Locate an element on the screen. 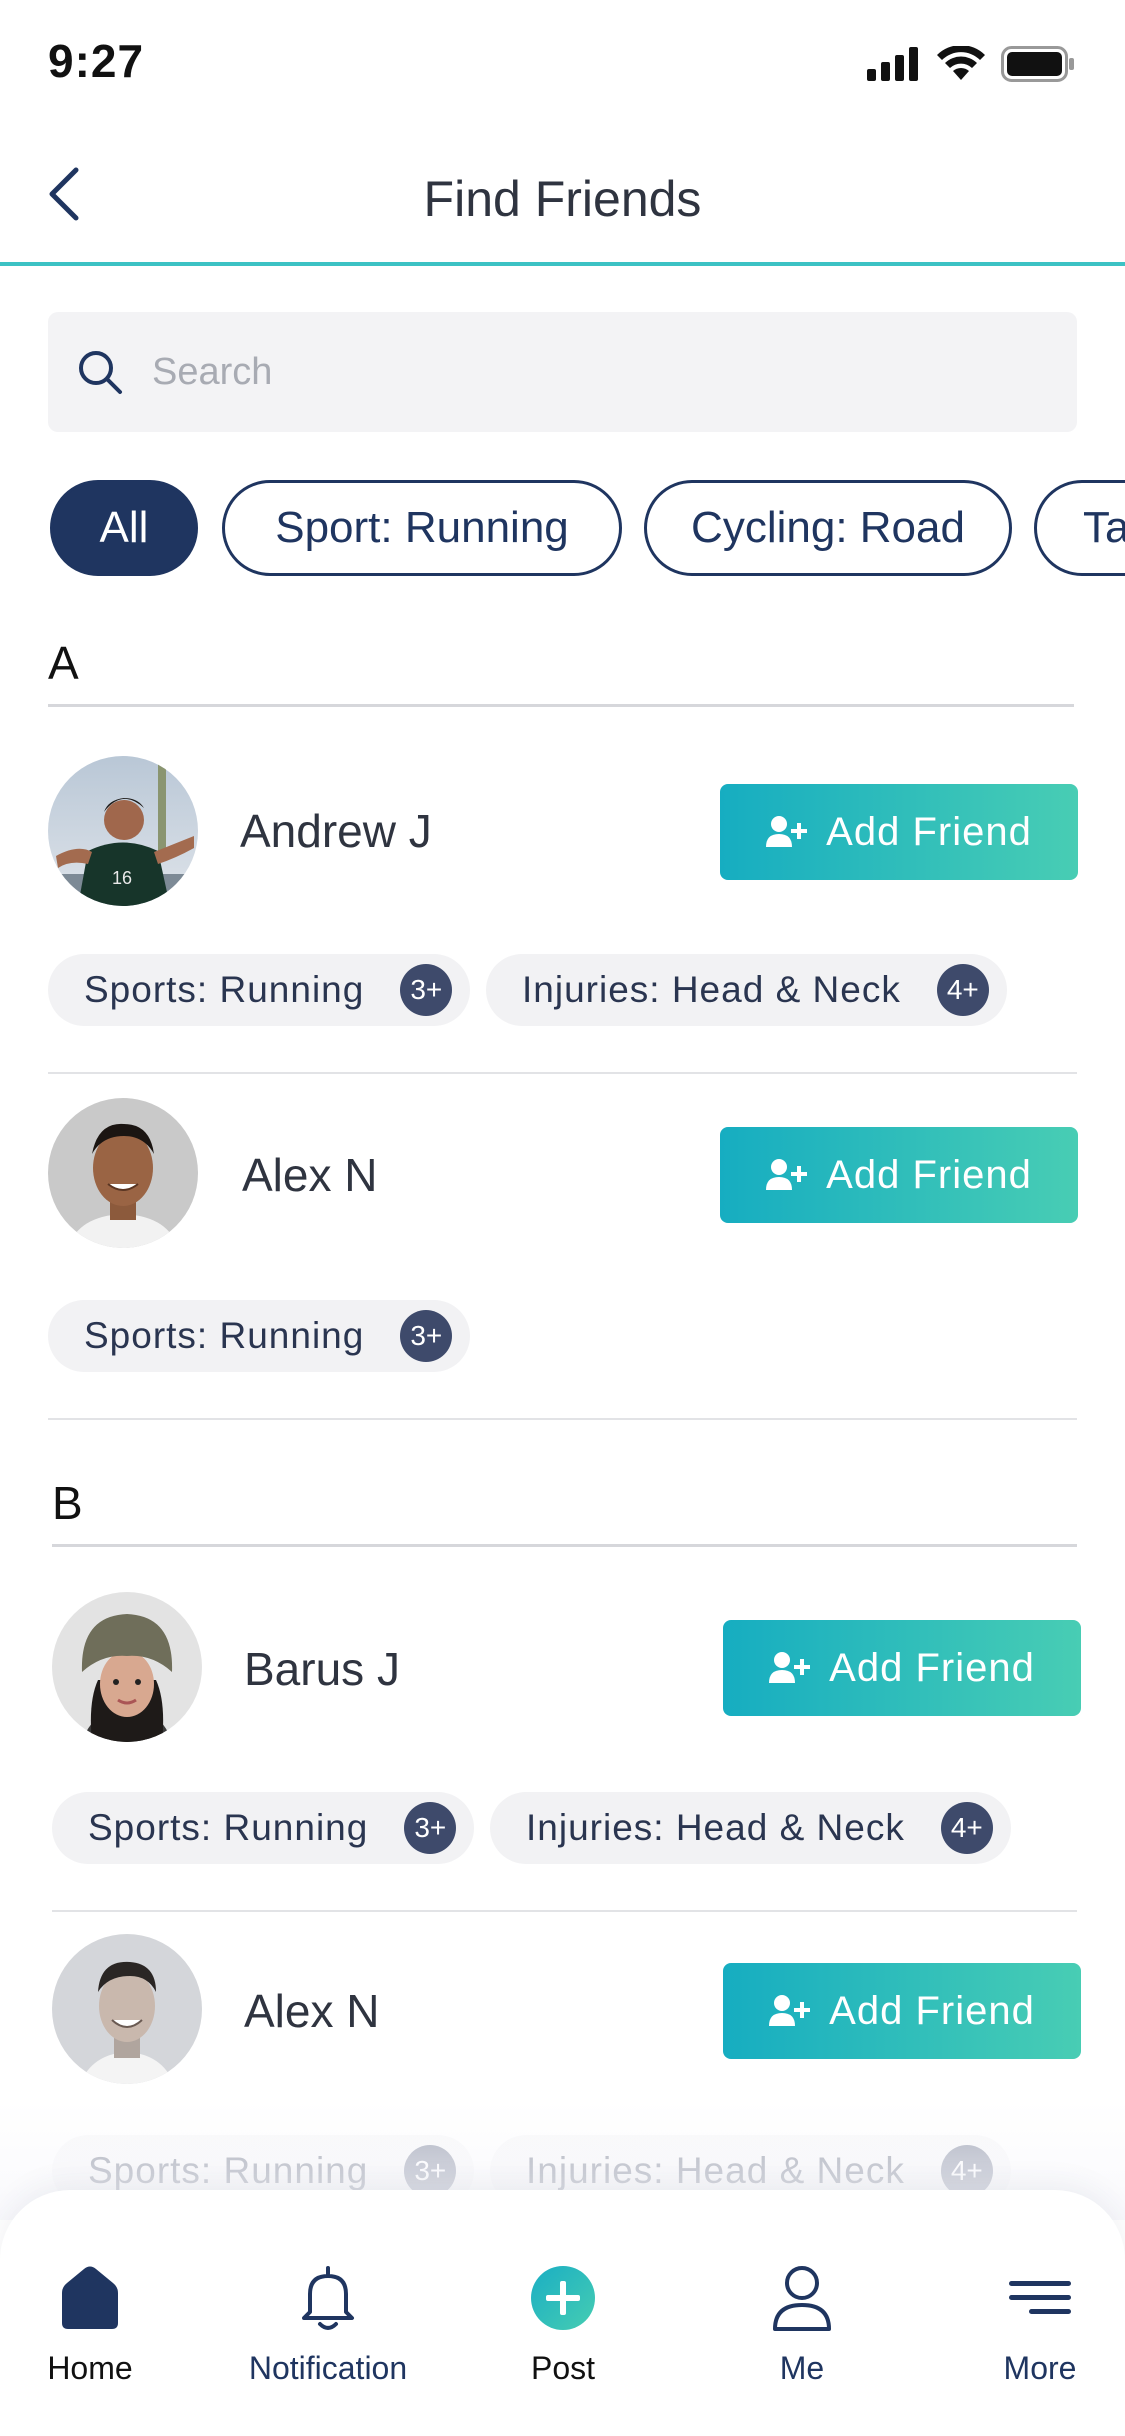 This screenshot has height=2436, width=1125. battery-icon is located at coordinates (1037, 64).